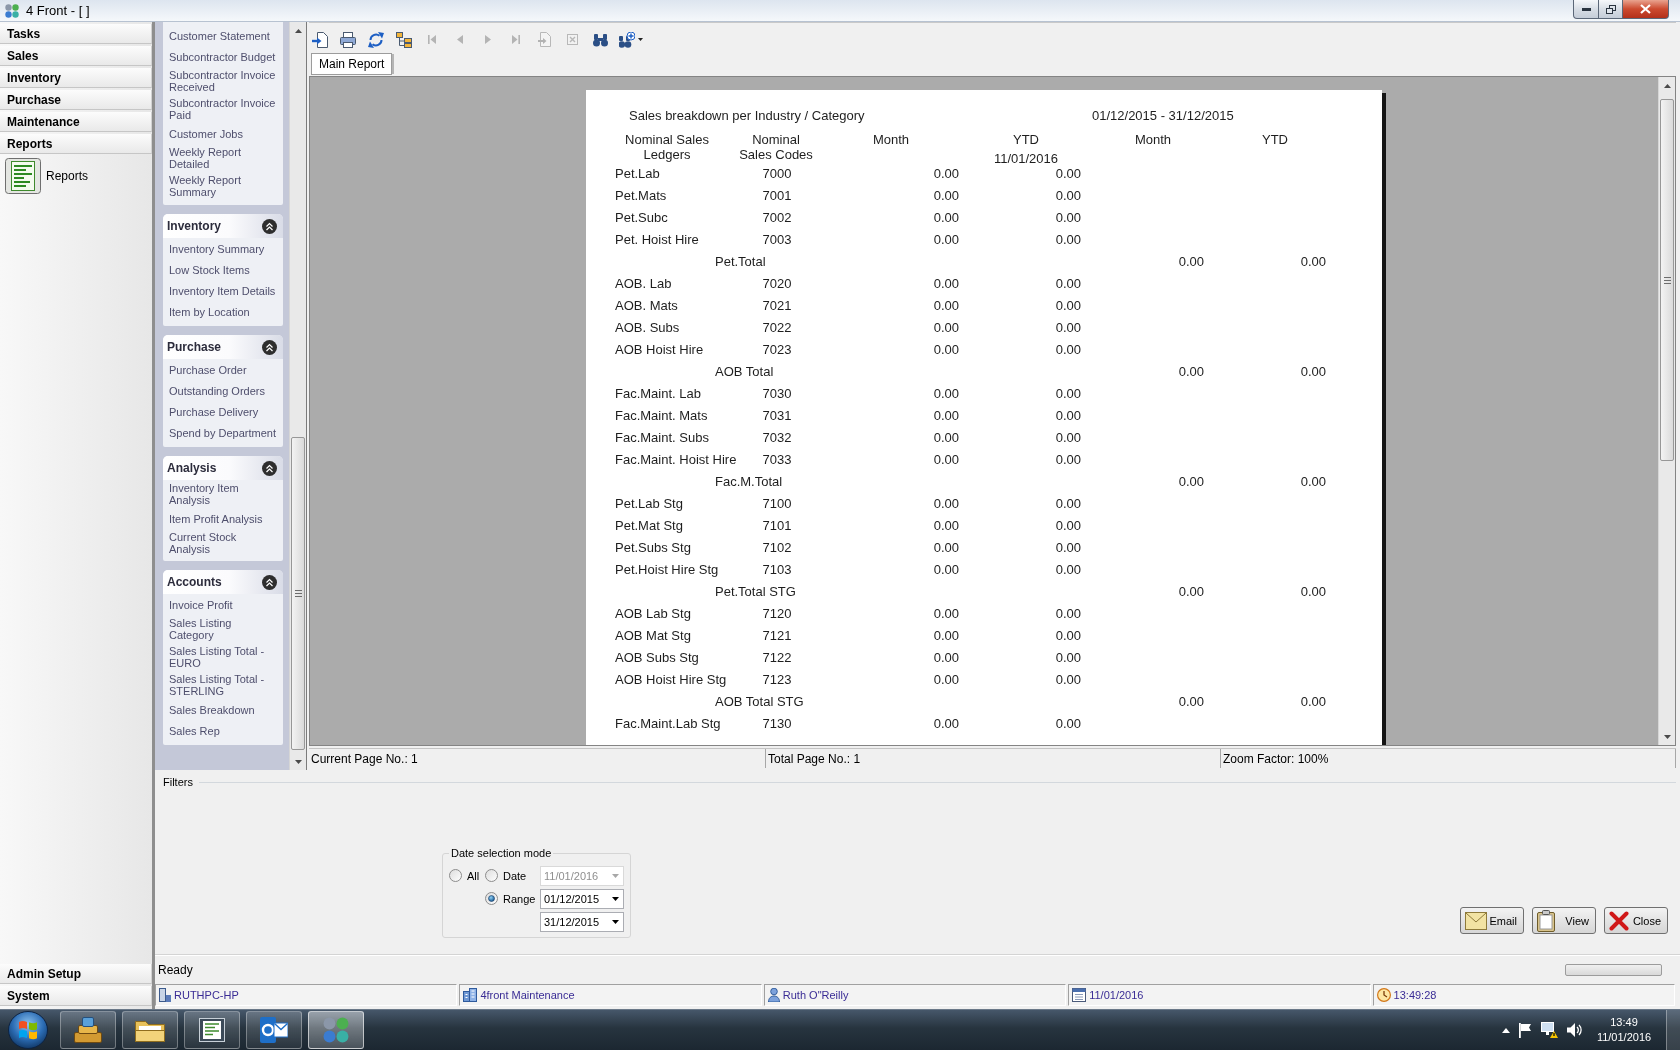 This screenshot has width=1680, height=1050. What do you see at coordinates (223, 35) in the screenshot?
I see `report-link: Customer Statement` at bounding box center [223, 35].